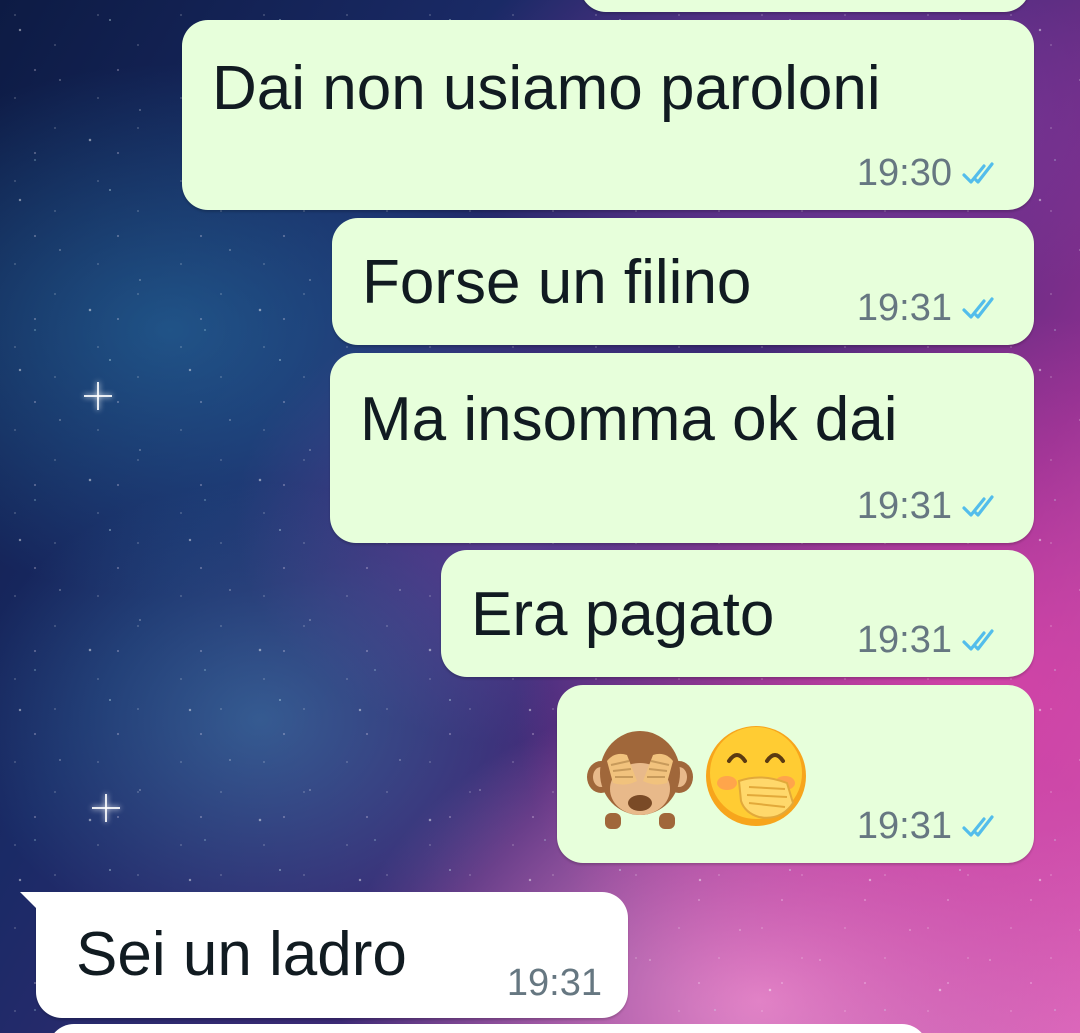 This screenshot has width=1080, height=1033. What do you see at coordinates (546, 88) in the screenshot?
I see `message-text: Dai non usiamo paroloni` at bounding box center [546, 88].